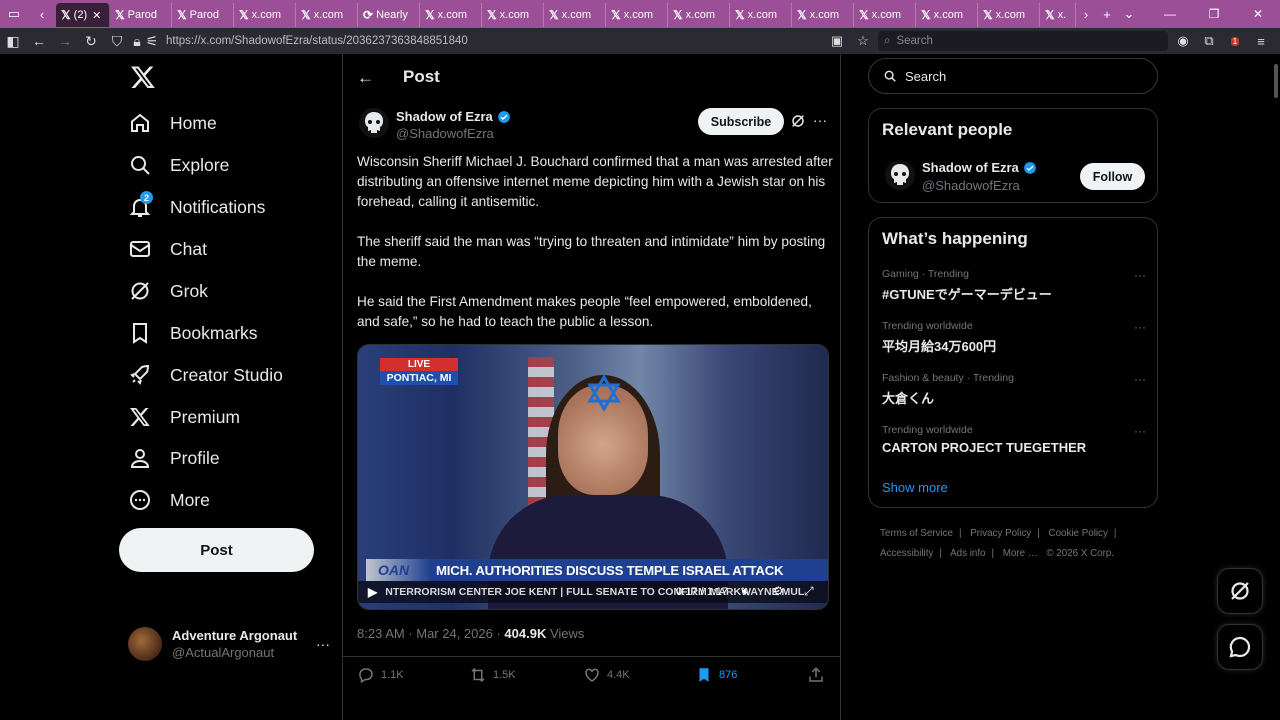 This screenshot has height=720, width=1280. I want to click on bookmark-star-icon: ☆, so click(863, 41).